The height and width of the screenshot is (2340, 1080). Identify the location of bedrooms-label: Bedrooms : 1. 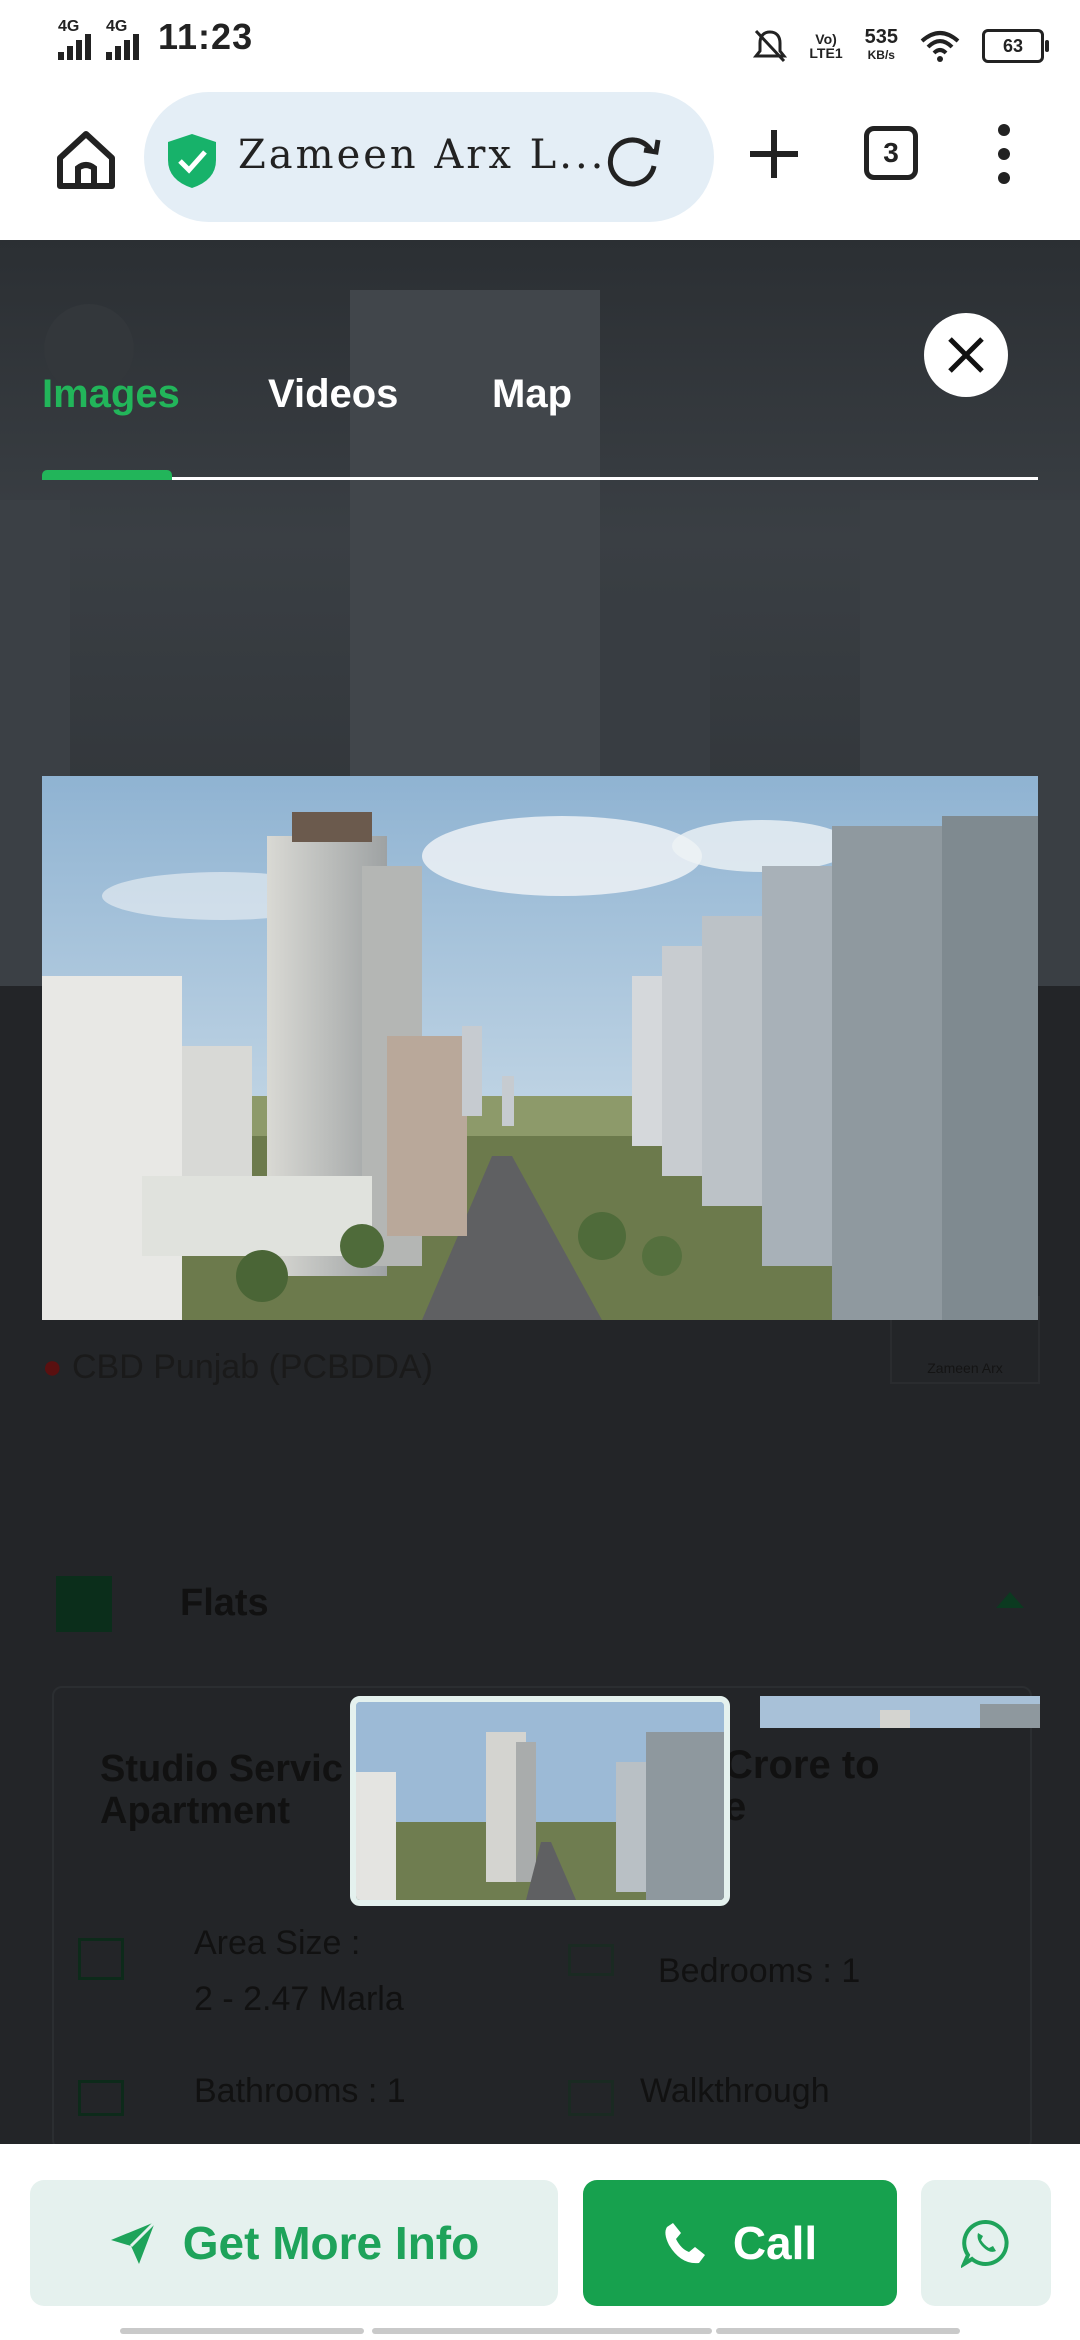
(759, 1971).